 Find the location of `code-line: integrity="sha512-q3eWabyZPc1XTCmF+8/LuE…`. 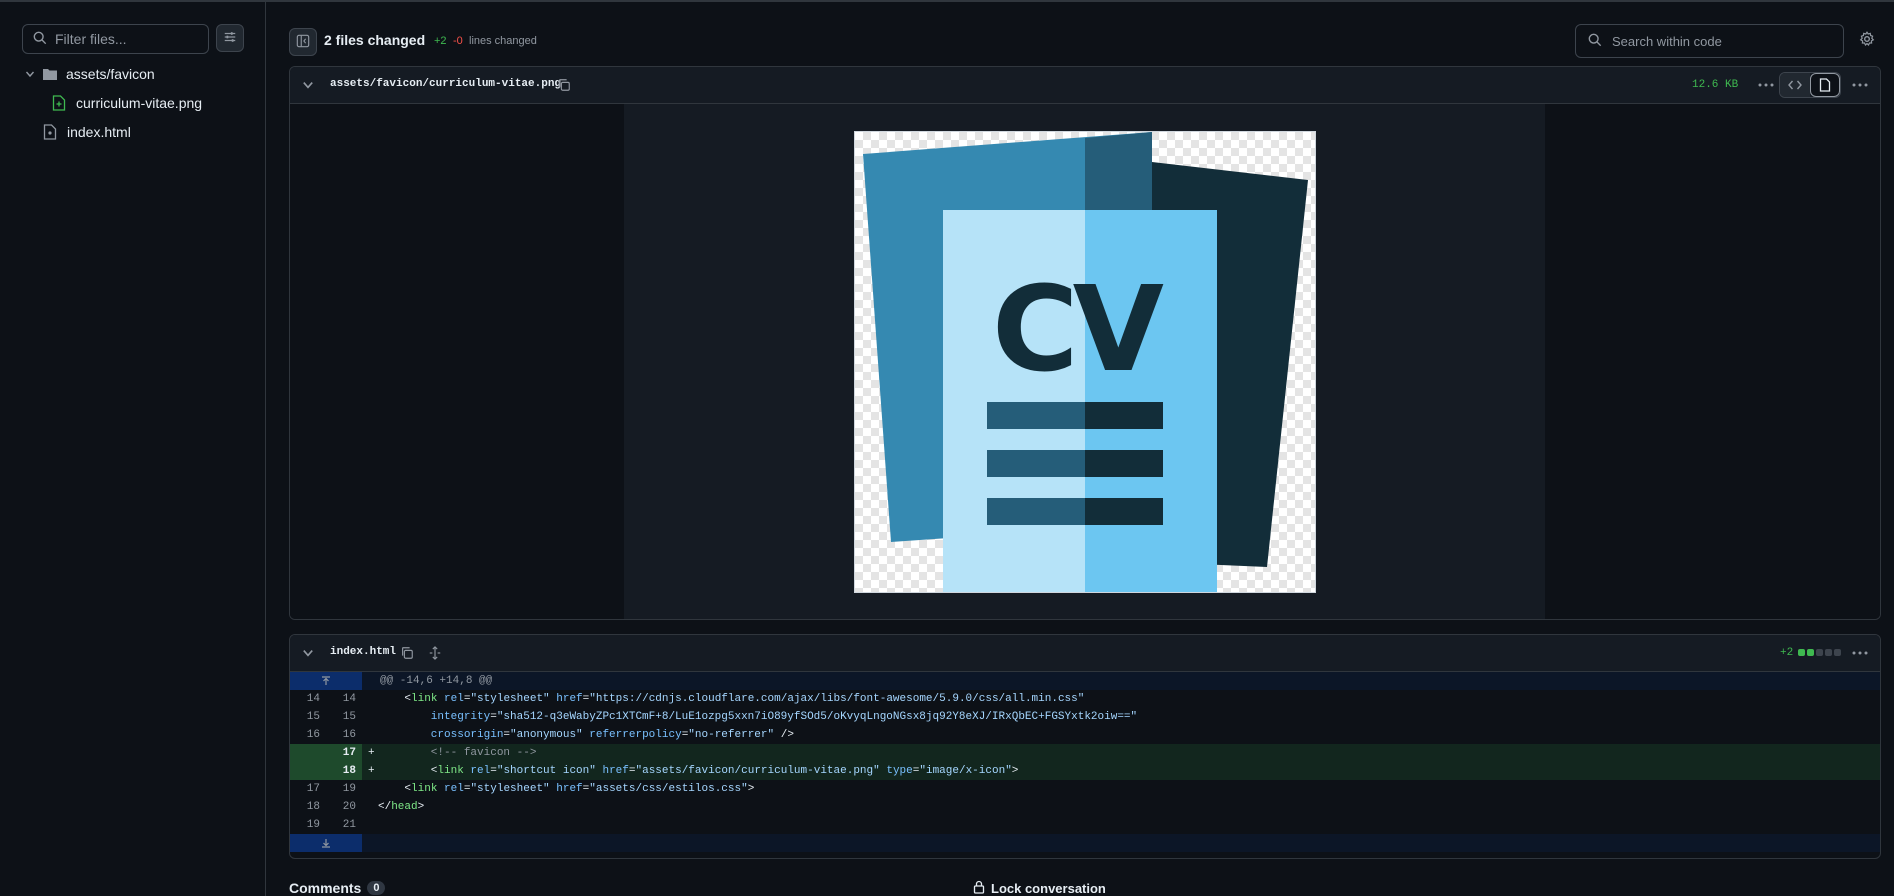

code-line: integrity="sha512-q3eWabyZPc1XTCmF+8/LuE… is located at coordinates (757, 717).